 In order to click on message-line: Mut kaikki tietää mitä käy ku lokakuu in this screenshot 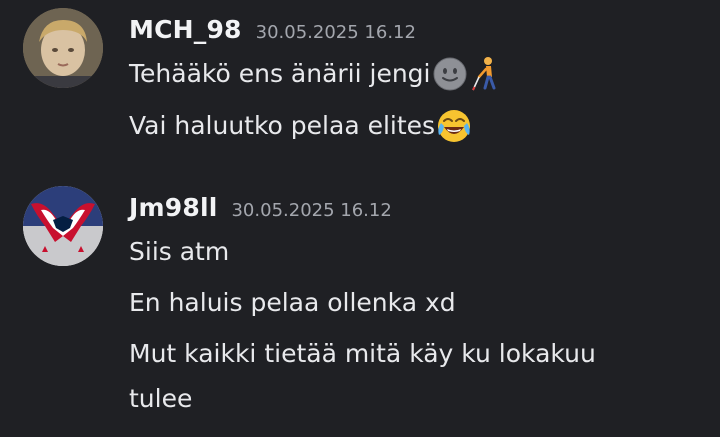, I will do `click(362, 354)`.